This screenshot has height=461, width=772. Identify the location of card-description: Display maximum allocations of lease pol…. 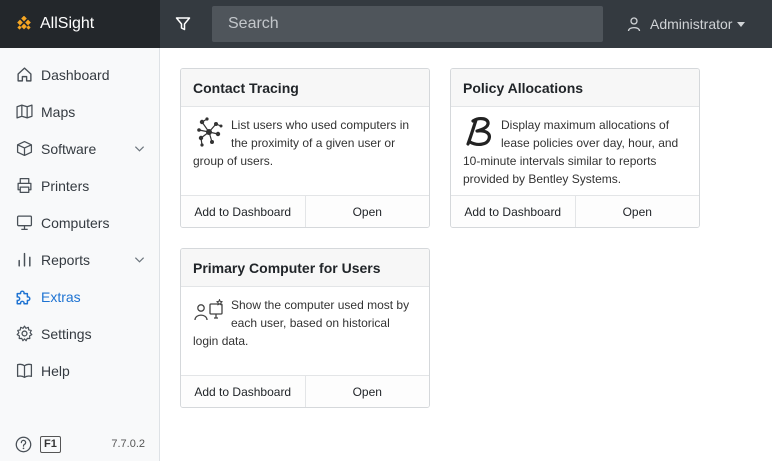
(571, 152).